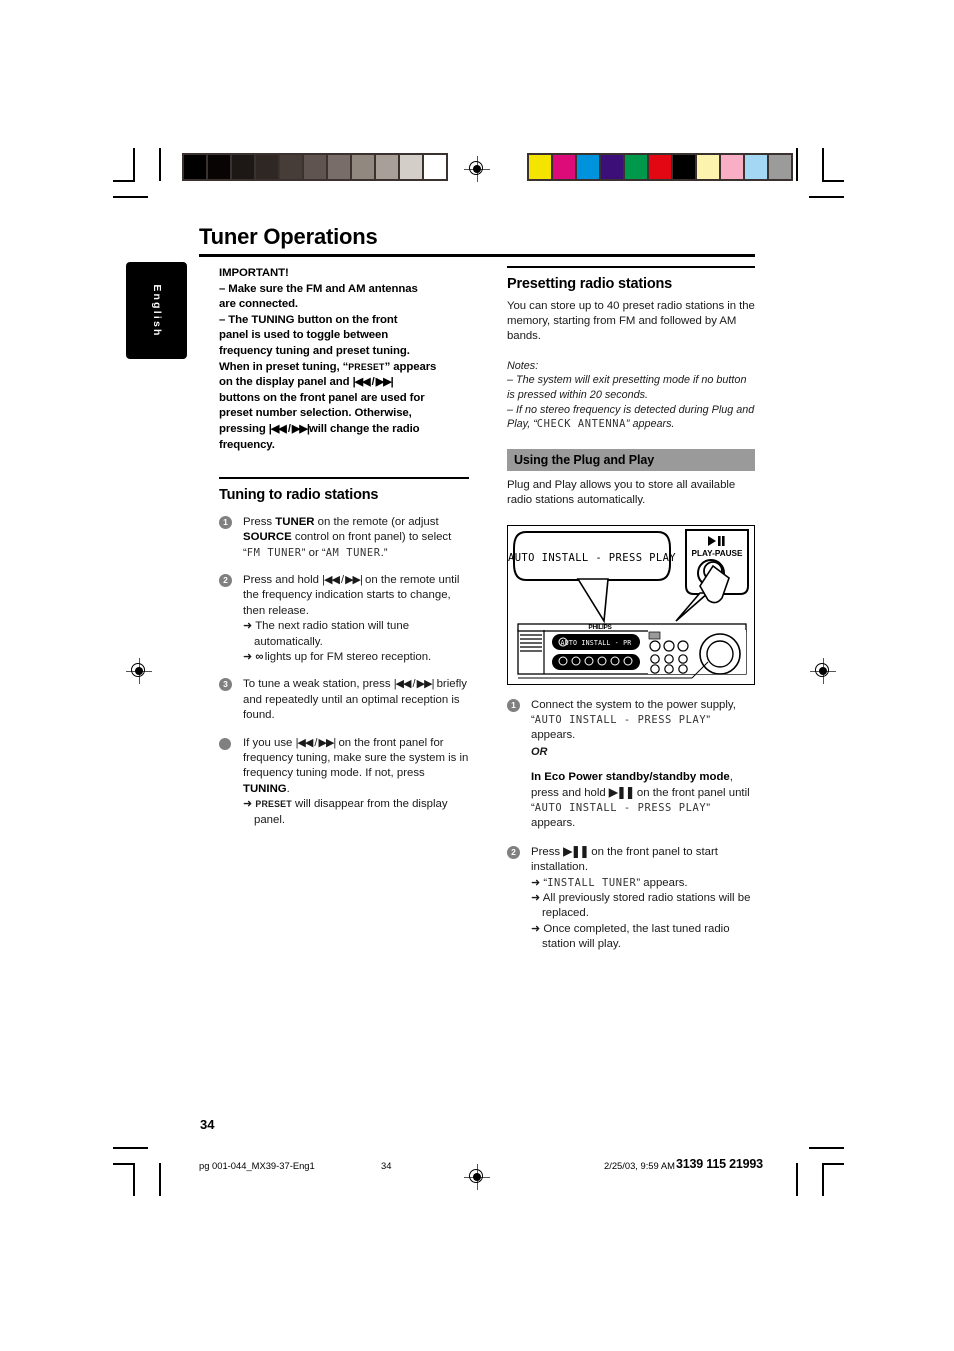 The height and width of the screenshot is (1351, 954). What do you see at coordinates (304, 335) in the screenshot?
I see `important-line-3: panel is used to toggle between` at bounding box center [304, 335].